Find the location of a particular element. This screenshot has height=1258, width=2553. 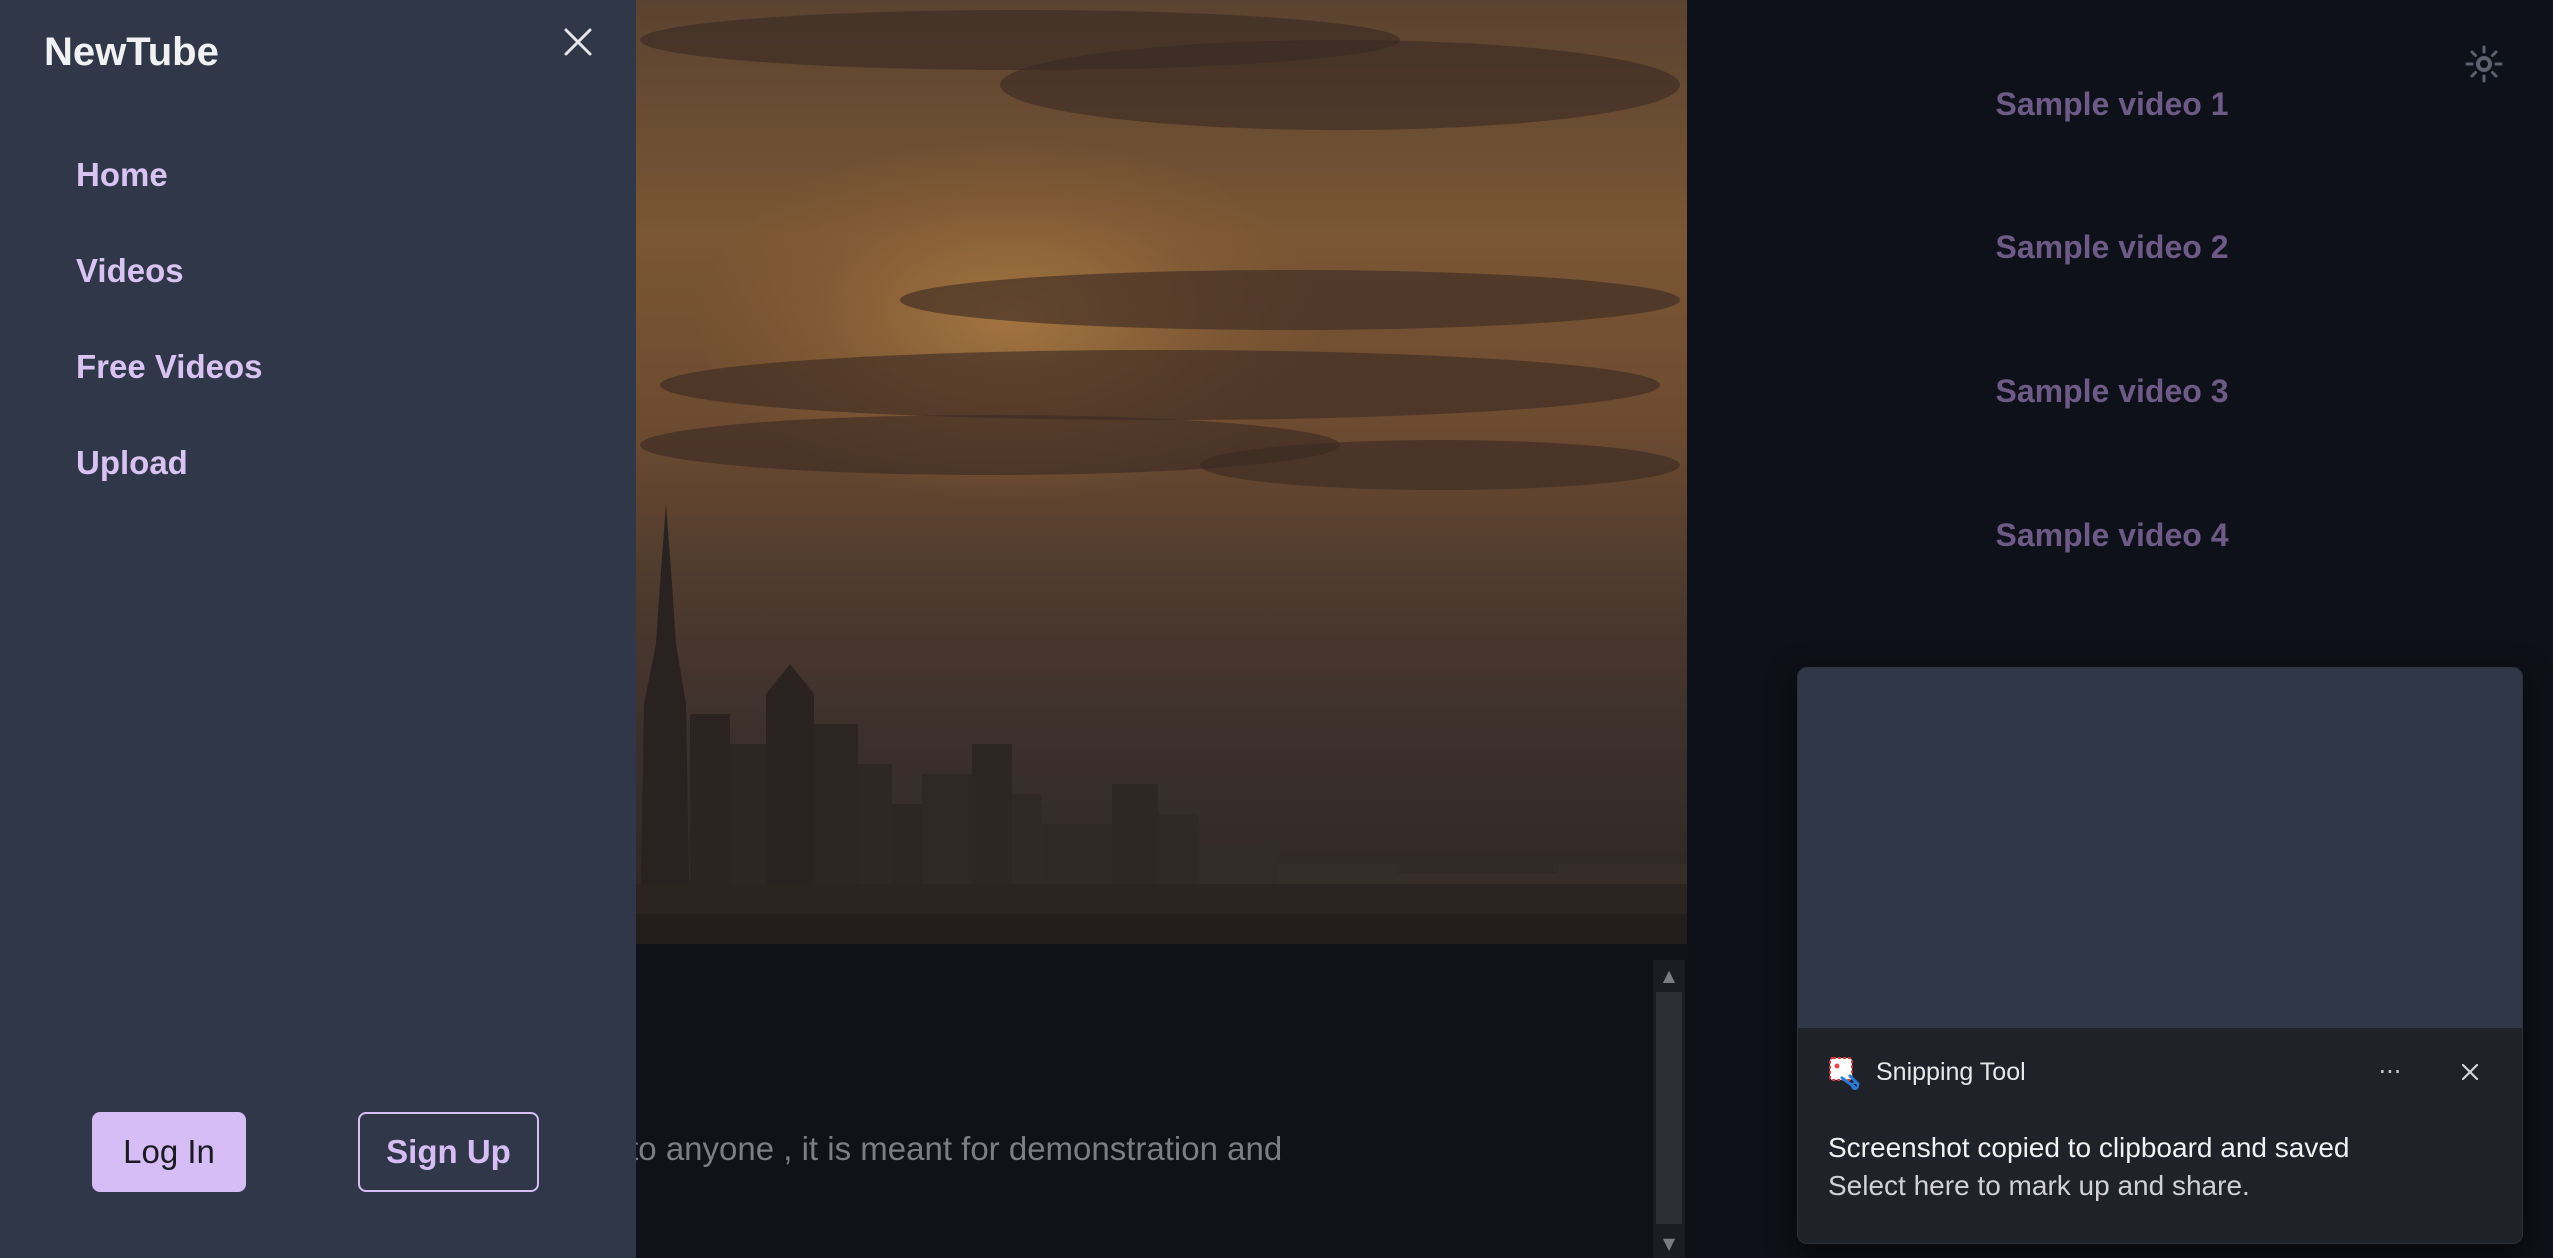

scroll-thumb is located at coordinates (1669, 1108).